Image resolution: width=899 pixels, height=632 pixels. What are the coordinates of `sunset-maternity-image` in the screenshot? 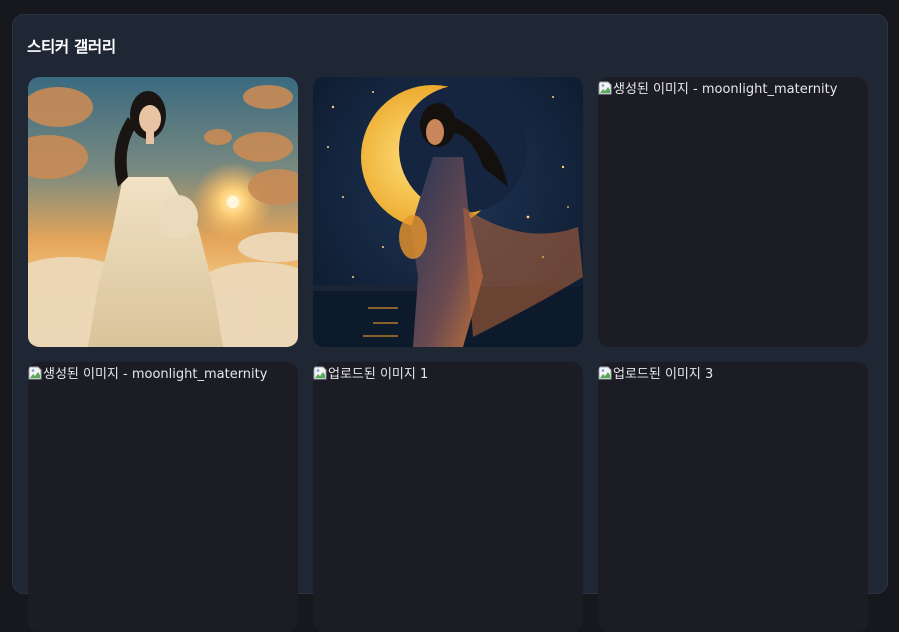 It's located at (163, 212).